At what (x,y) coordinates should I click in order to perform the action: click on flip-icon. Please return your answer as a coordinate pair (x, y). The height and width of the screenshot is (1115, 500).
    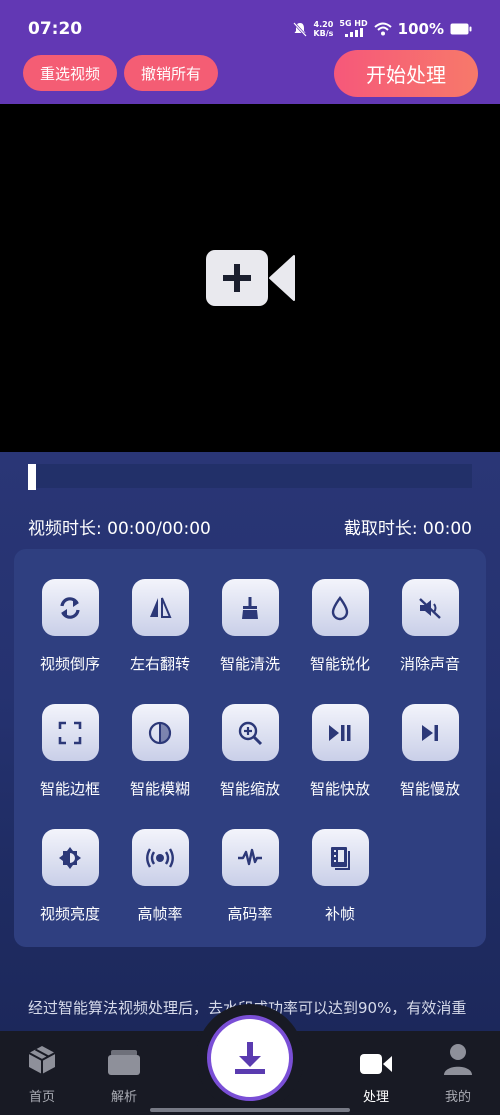
    Looking at the image, I should click on (160, 607).